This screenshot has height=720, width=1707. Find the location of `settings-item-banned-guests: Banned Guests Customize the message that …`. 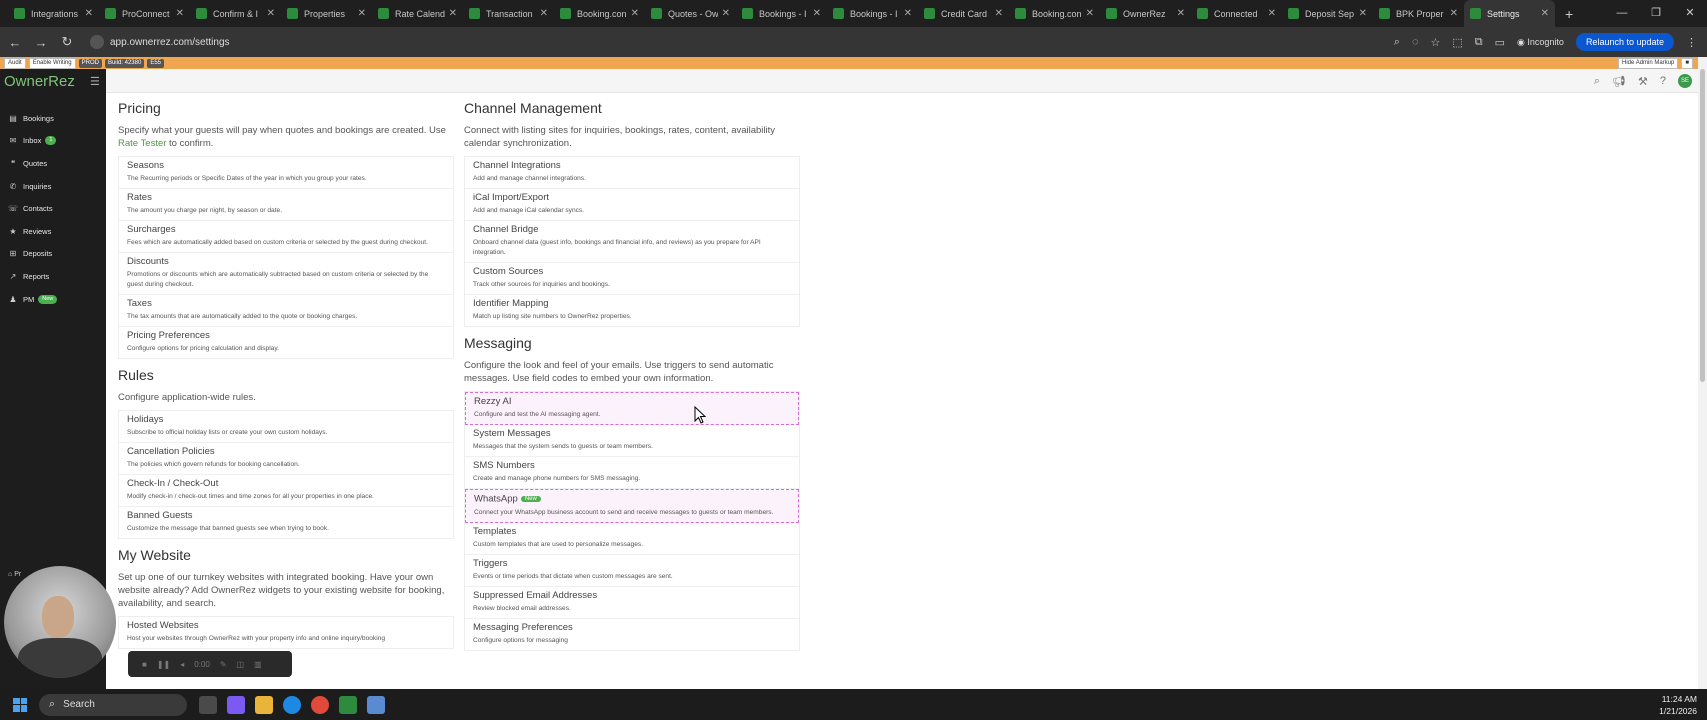

settings-item-banned-guests: Banned Guests Customize the message that … is located at coordinates (286, 522).